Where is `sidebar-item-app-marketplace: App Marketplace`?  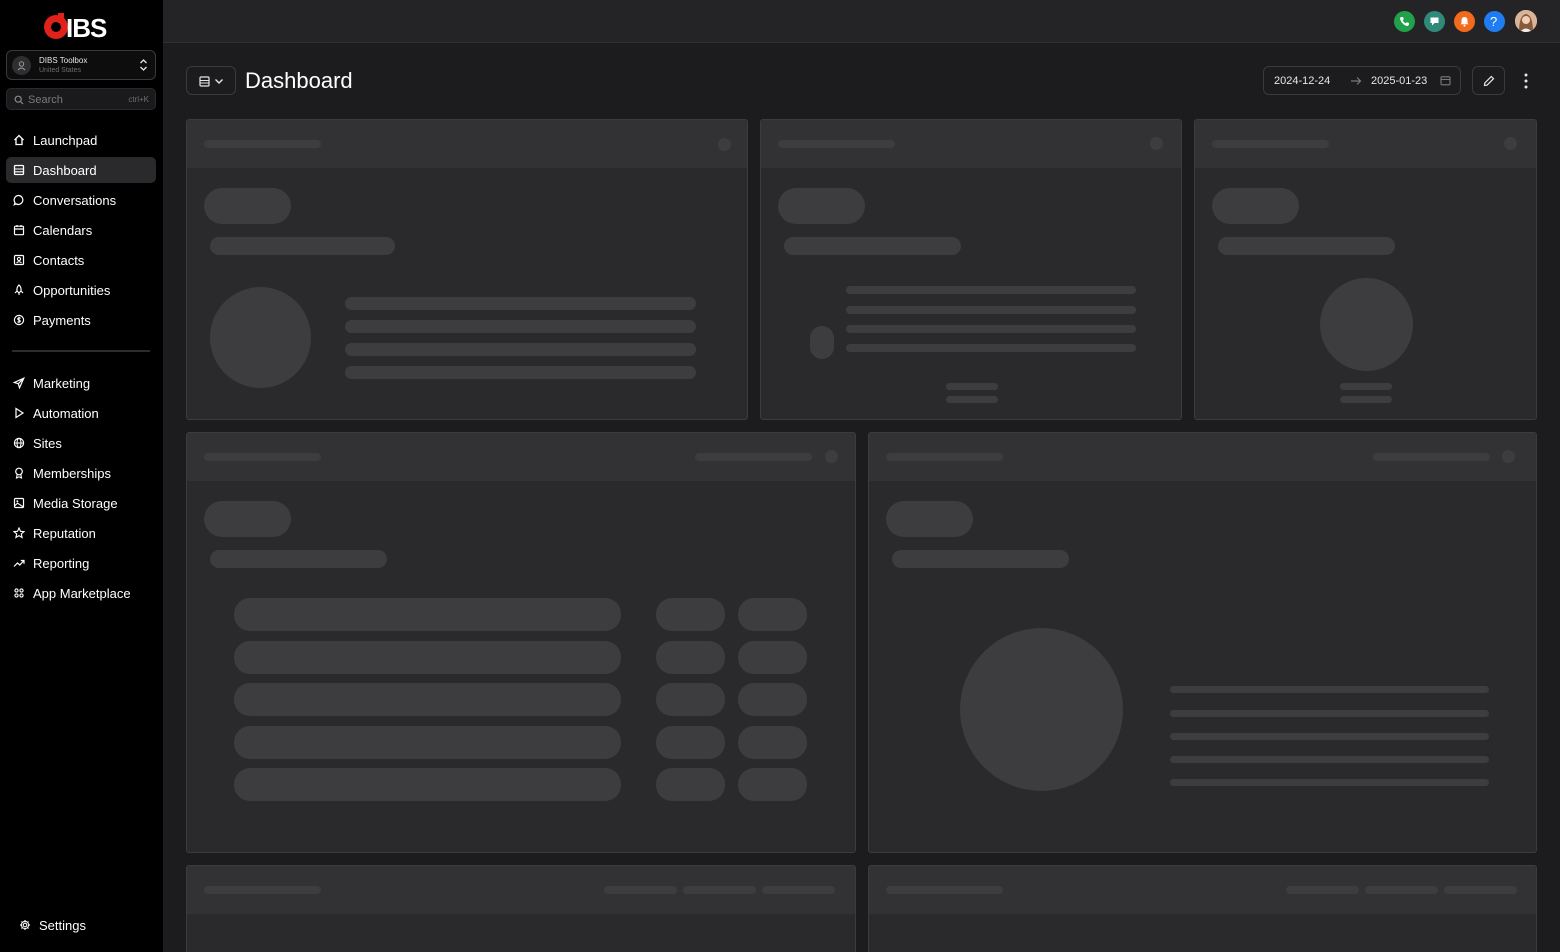 sidebar-item-app-marketplace: App Marketplace is located at coordinates (81, 593).